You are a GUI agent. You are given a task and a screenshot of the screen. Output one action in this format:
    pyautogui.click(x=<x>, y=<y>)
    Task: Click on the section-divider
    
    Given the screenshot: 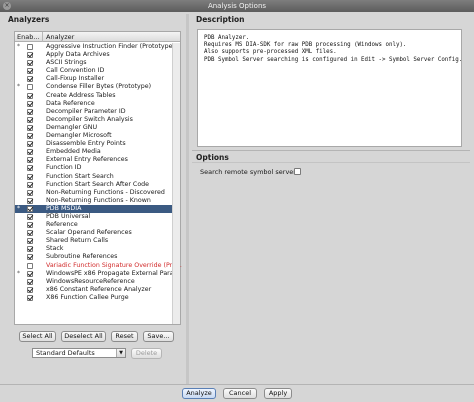 What is the action you would take?
    pyautogui.click(x=331, y=150)
    